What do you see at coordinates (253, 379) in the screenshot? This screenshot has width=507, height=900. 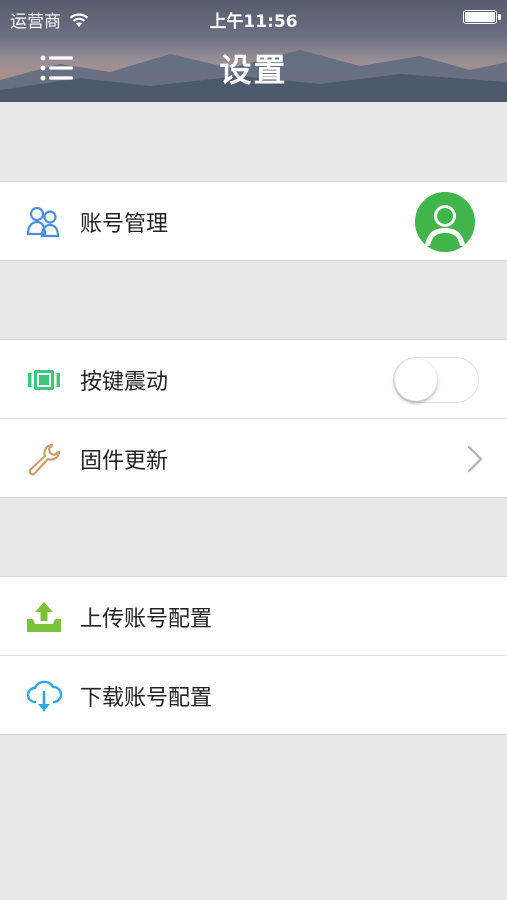 I see `key-vibration-row: 按键震动` at bounding box center [253, 379].